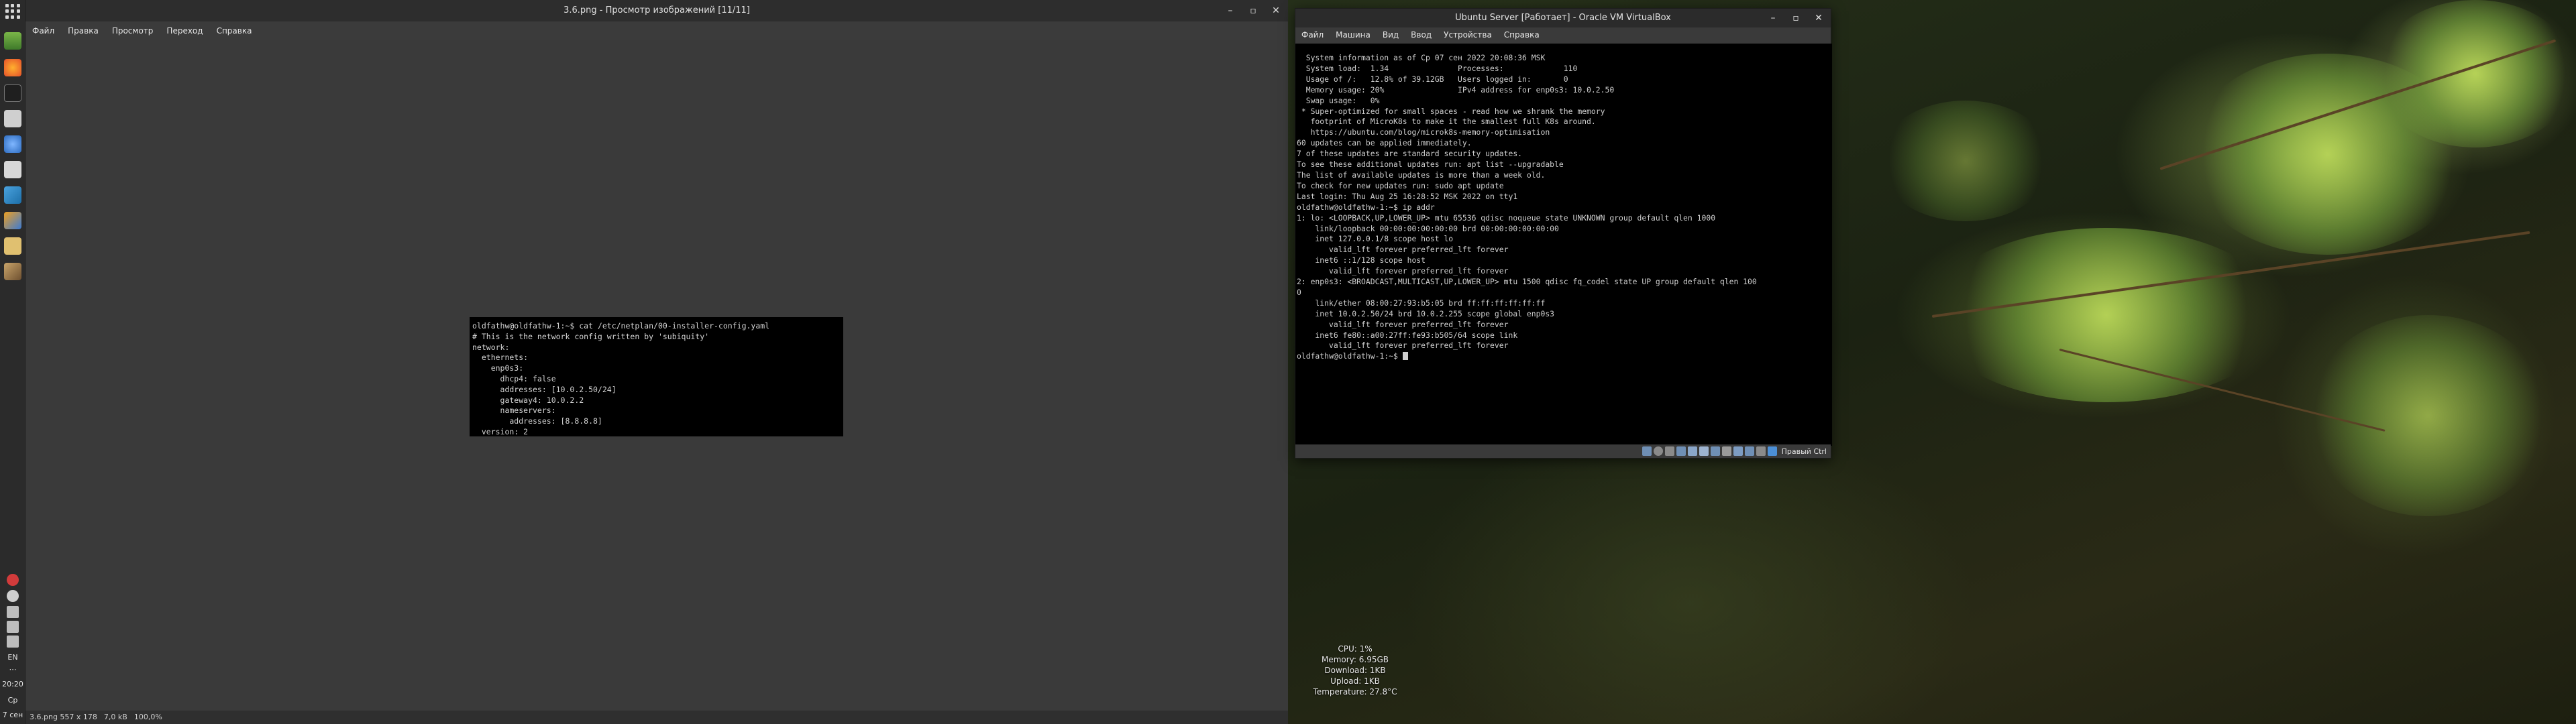  I want to click on keyboard-icon, so click(1761, 451).